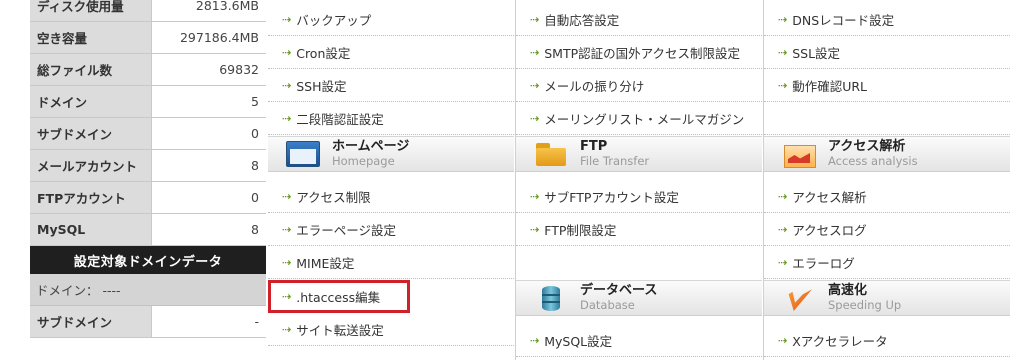  I want to click on menu-link-label: アクセス解析, so click(829, 197).